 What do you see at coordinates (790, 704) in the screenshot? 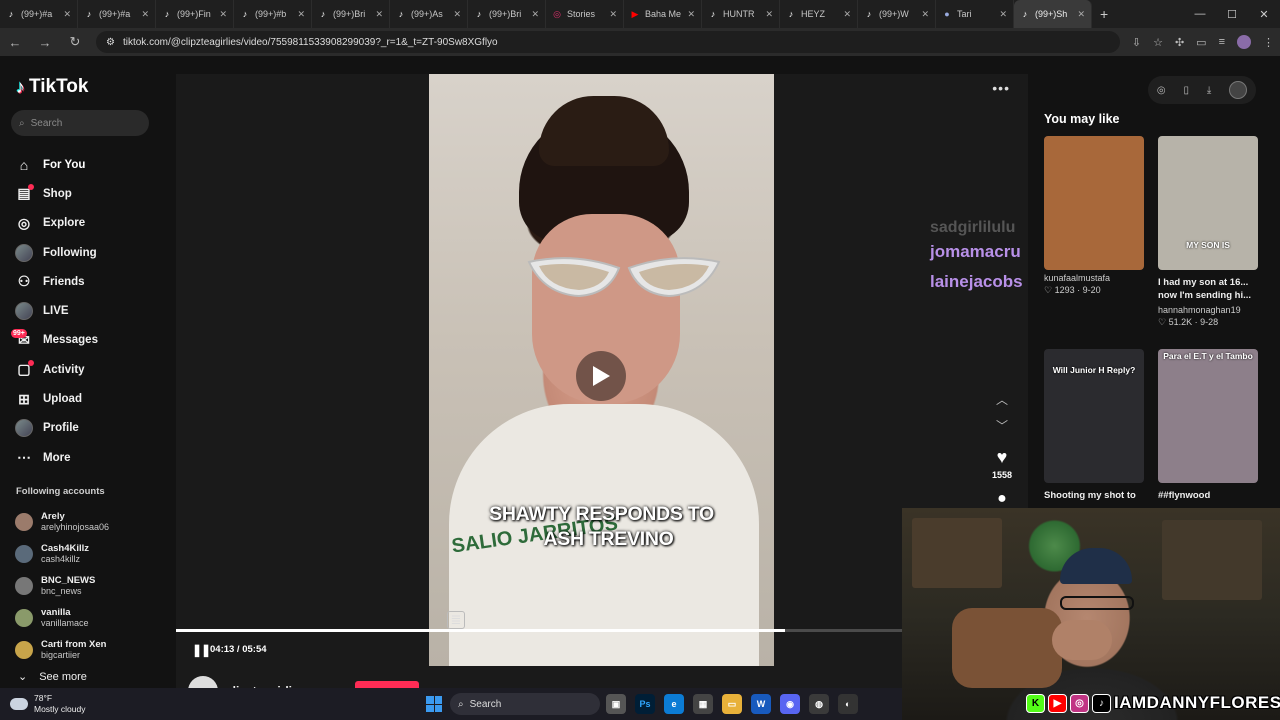
I see `discord-icon: ◉` at bounding box center [790, 704].